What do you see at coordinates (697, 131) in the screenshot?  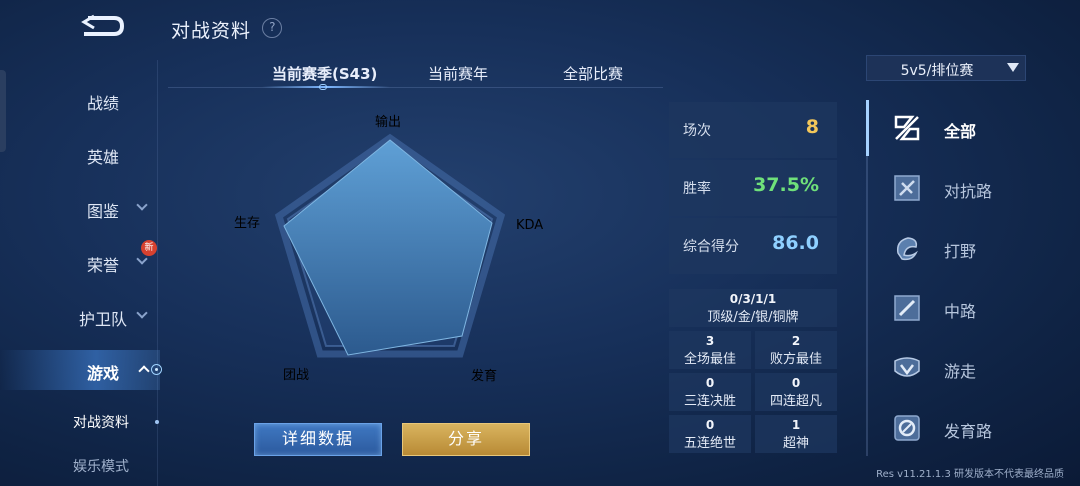 I see `stat-label: 场次` at bounding box center [697, 131].